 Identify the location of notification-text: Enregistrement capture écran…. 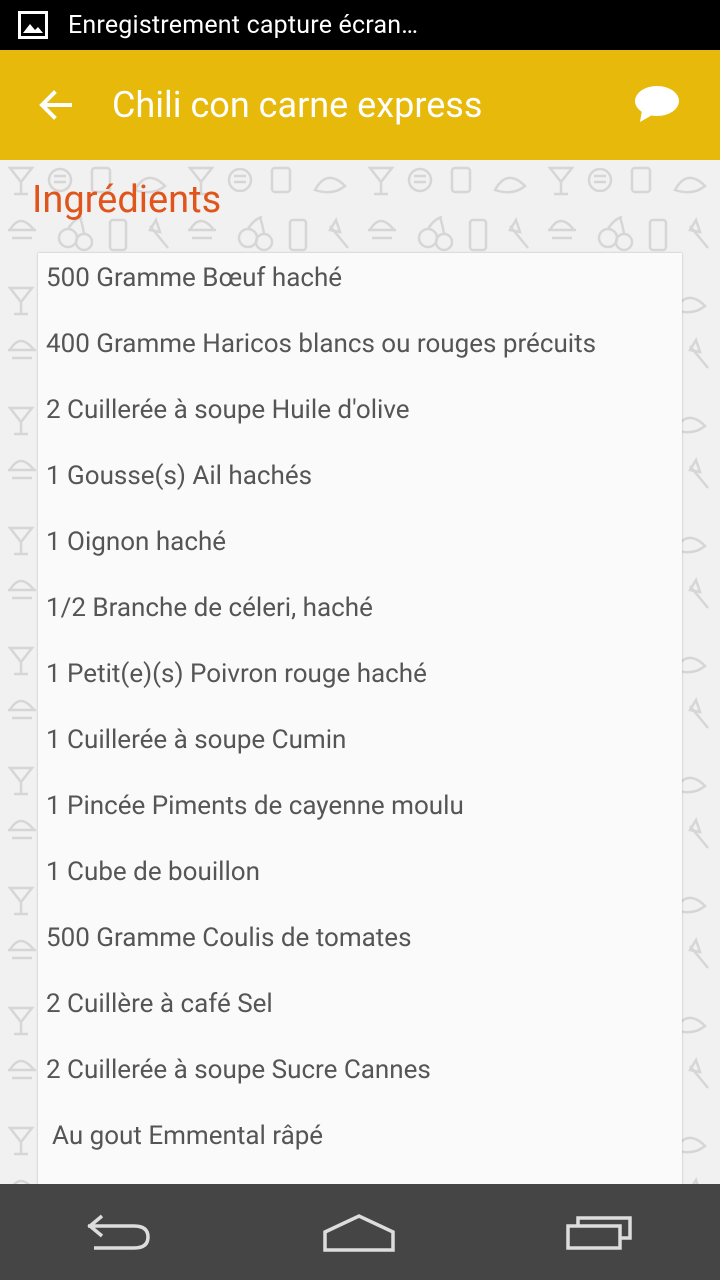
(243, 25).